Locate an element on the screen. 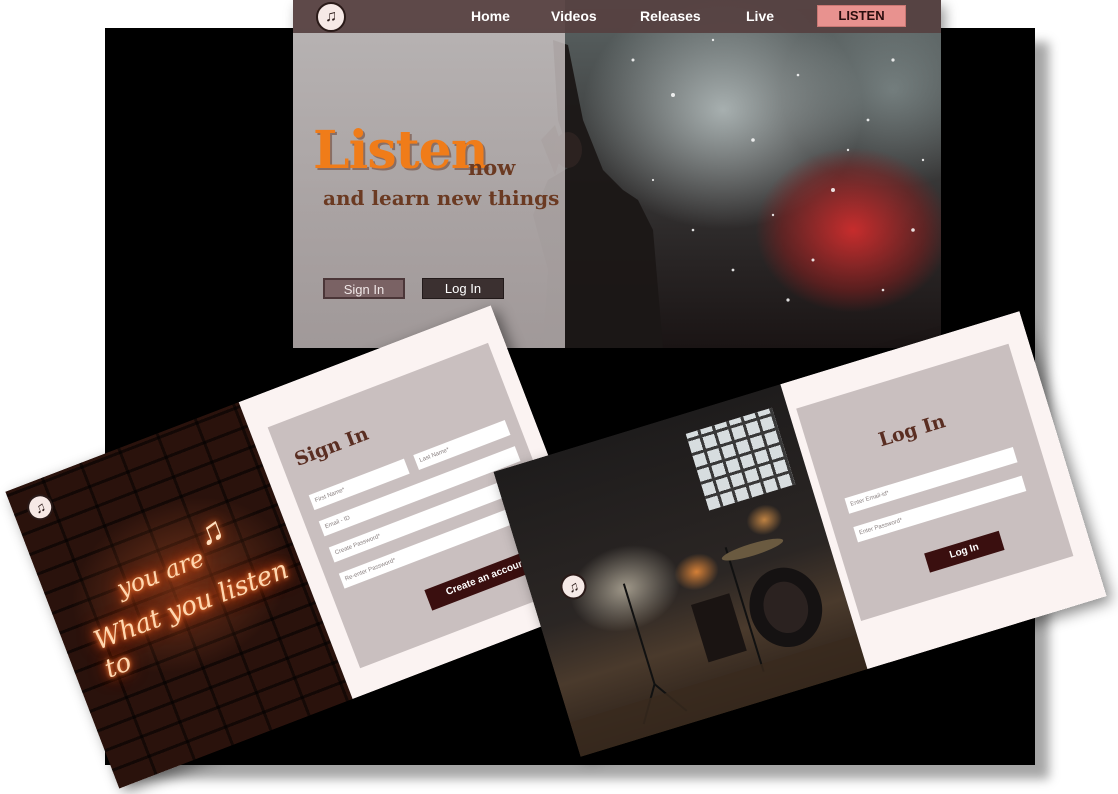 The width and height of the screenshot is (1118, 794). listen-cta-button: LISTEN is located at coordinates (861, 16).